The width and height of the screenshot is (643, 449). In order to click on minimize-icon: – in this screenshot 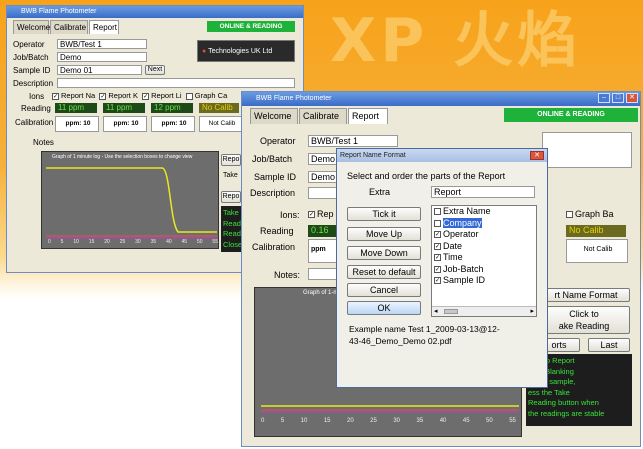, I will do `click(604, 98)`.